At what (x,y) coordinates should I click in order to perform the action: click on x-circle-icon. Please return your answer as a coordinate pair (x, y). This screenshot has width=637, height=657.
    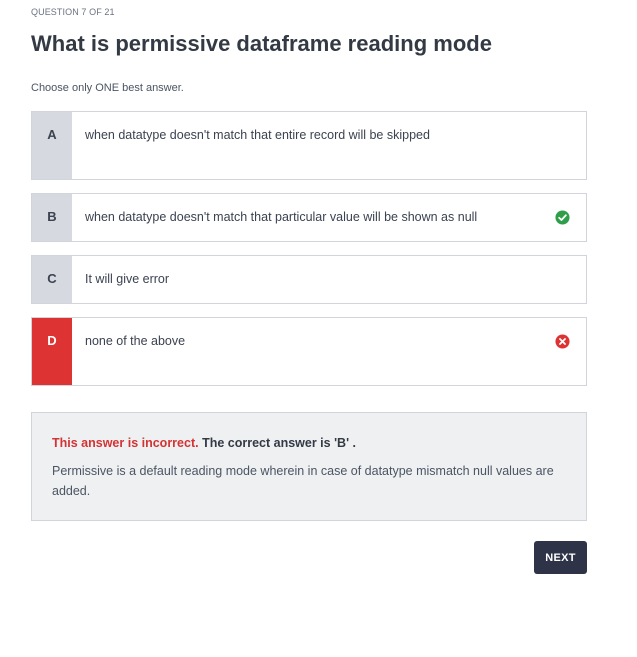
    Looking at the image, I should click on (562, 341).